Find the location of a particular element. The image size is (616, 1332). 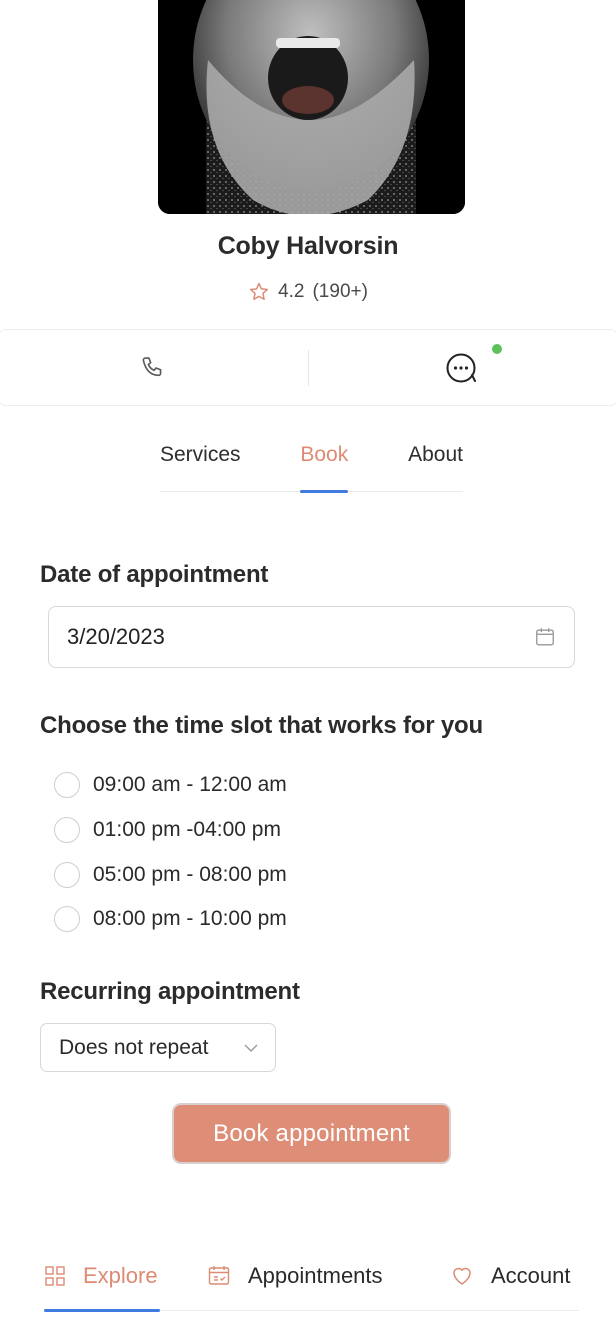

rating-value: 4.2 is located at coordinates (291, 291).